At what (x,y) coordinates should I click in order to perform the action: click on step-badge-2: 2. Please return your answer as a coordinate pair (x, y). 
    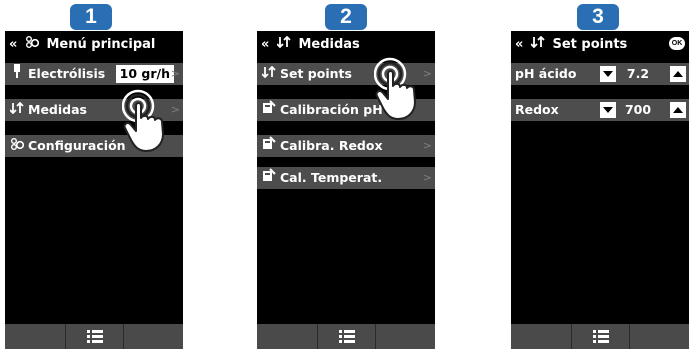
    Looking at the image, I should click on (346, 17).